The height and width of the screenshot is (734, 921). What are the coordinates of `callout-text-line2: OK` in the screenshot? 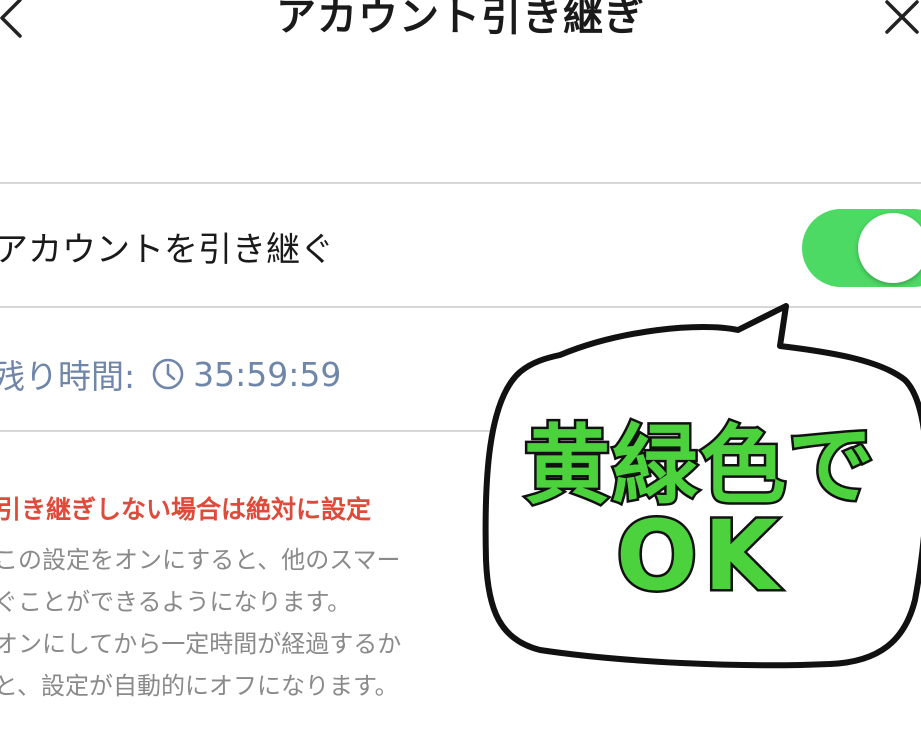 It's located at (699, 556).